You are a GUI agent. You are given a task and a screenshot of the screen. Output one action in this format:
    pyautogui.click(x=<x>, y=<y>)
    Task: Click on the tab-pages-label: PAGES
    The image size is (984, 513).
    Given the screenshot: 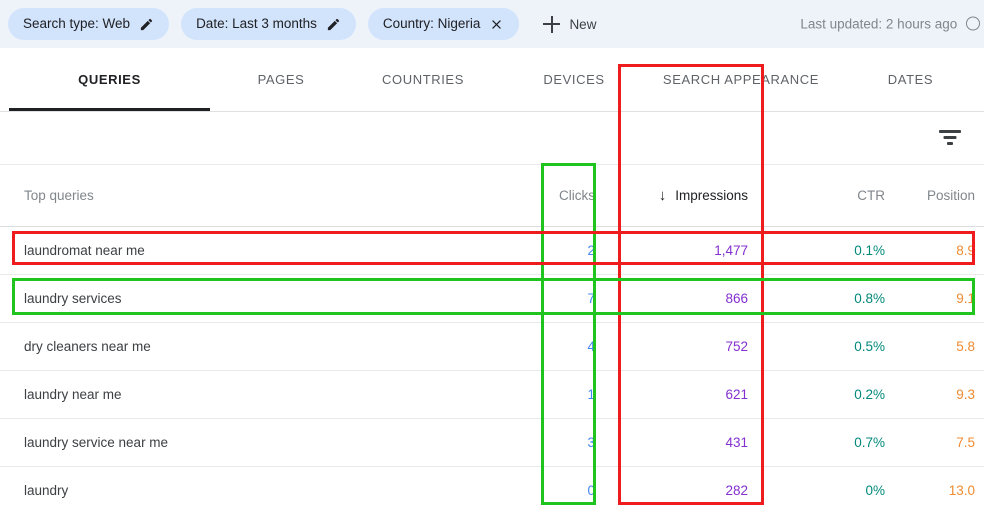 What is the action you would take?
    pyautogui.click(x=281, y=79)
    